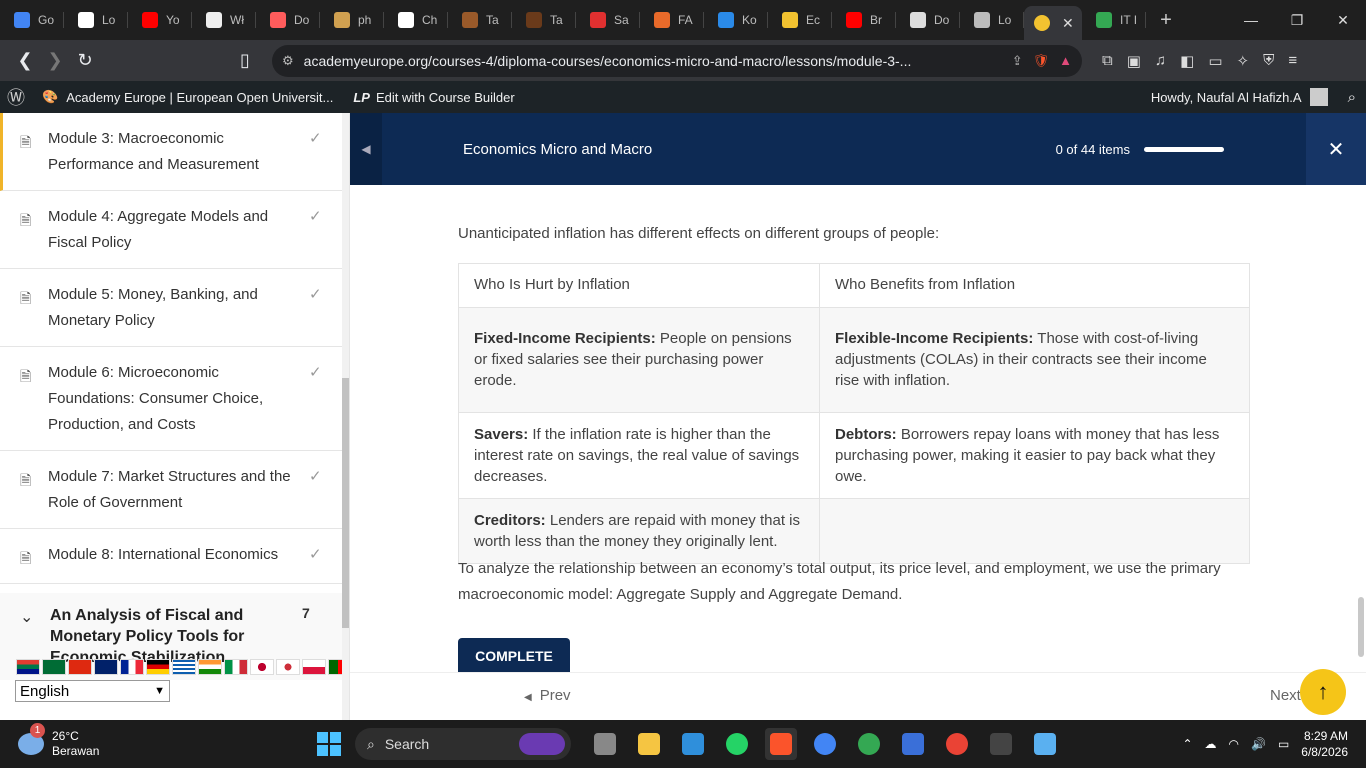  I want to click on flag-kr-icon, so click(288, 667).